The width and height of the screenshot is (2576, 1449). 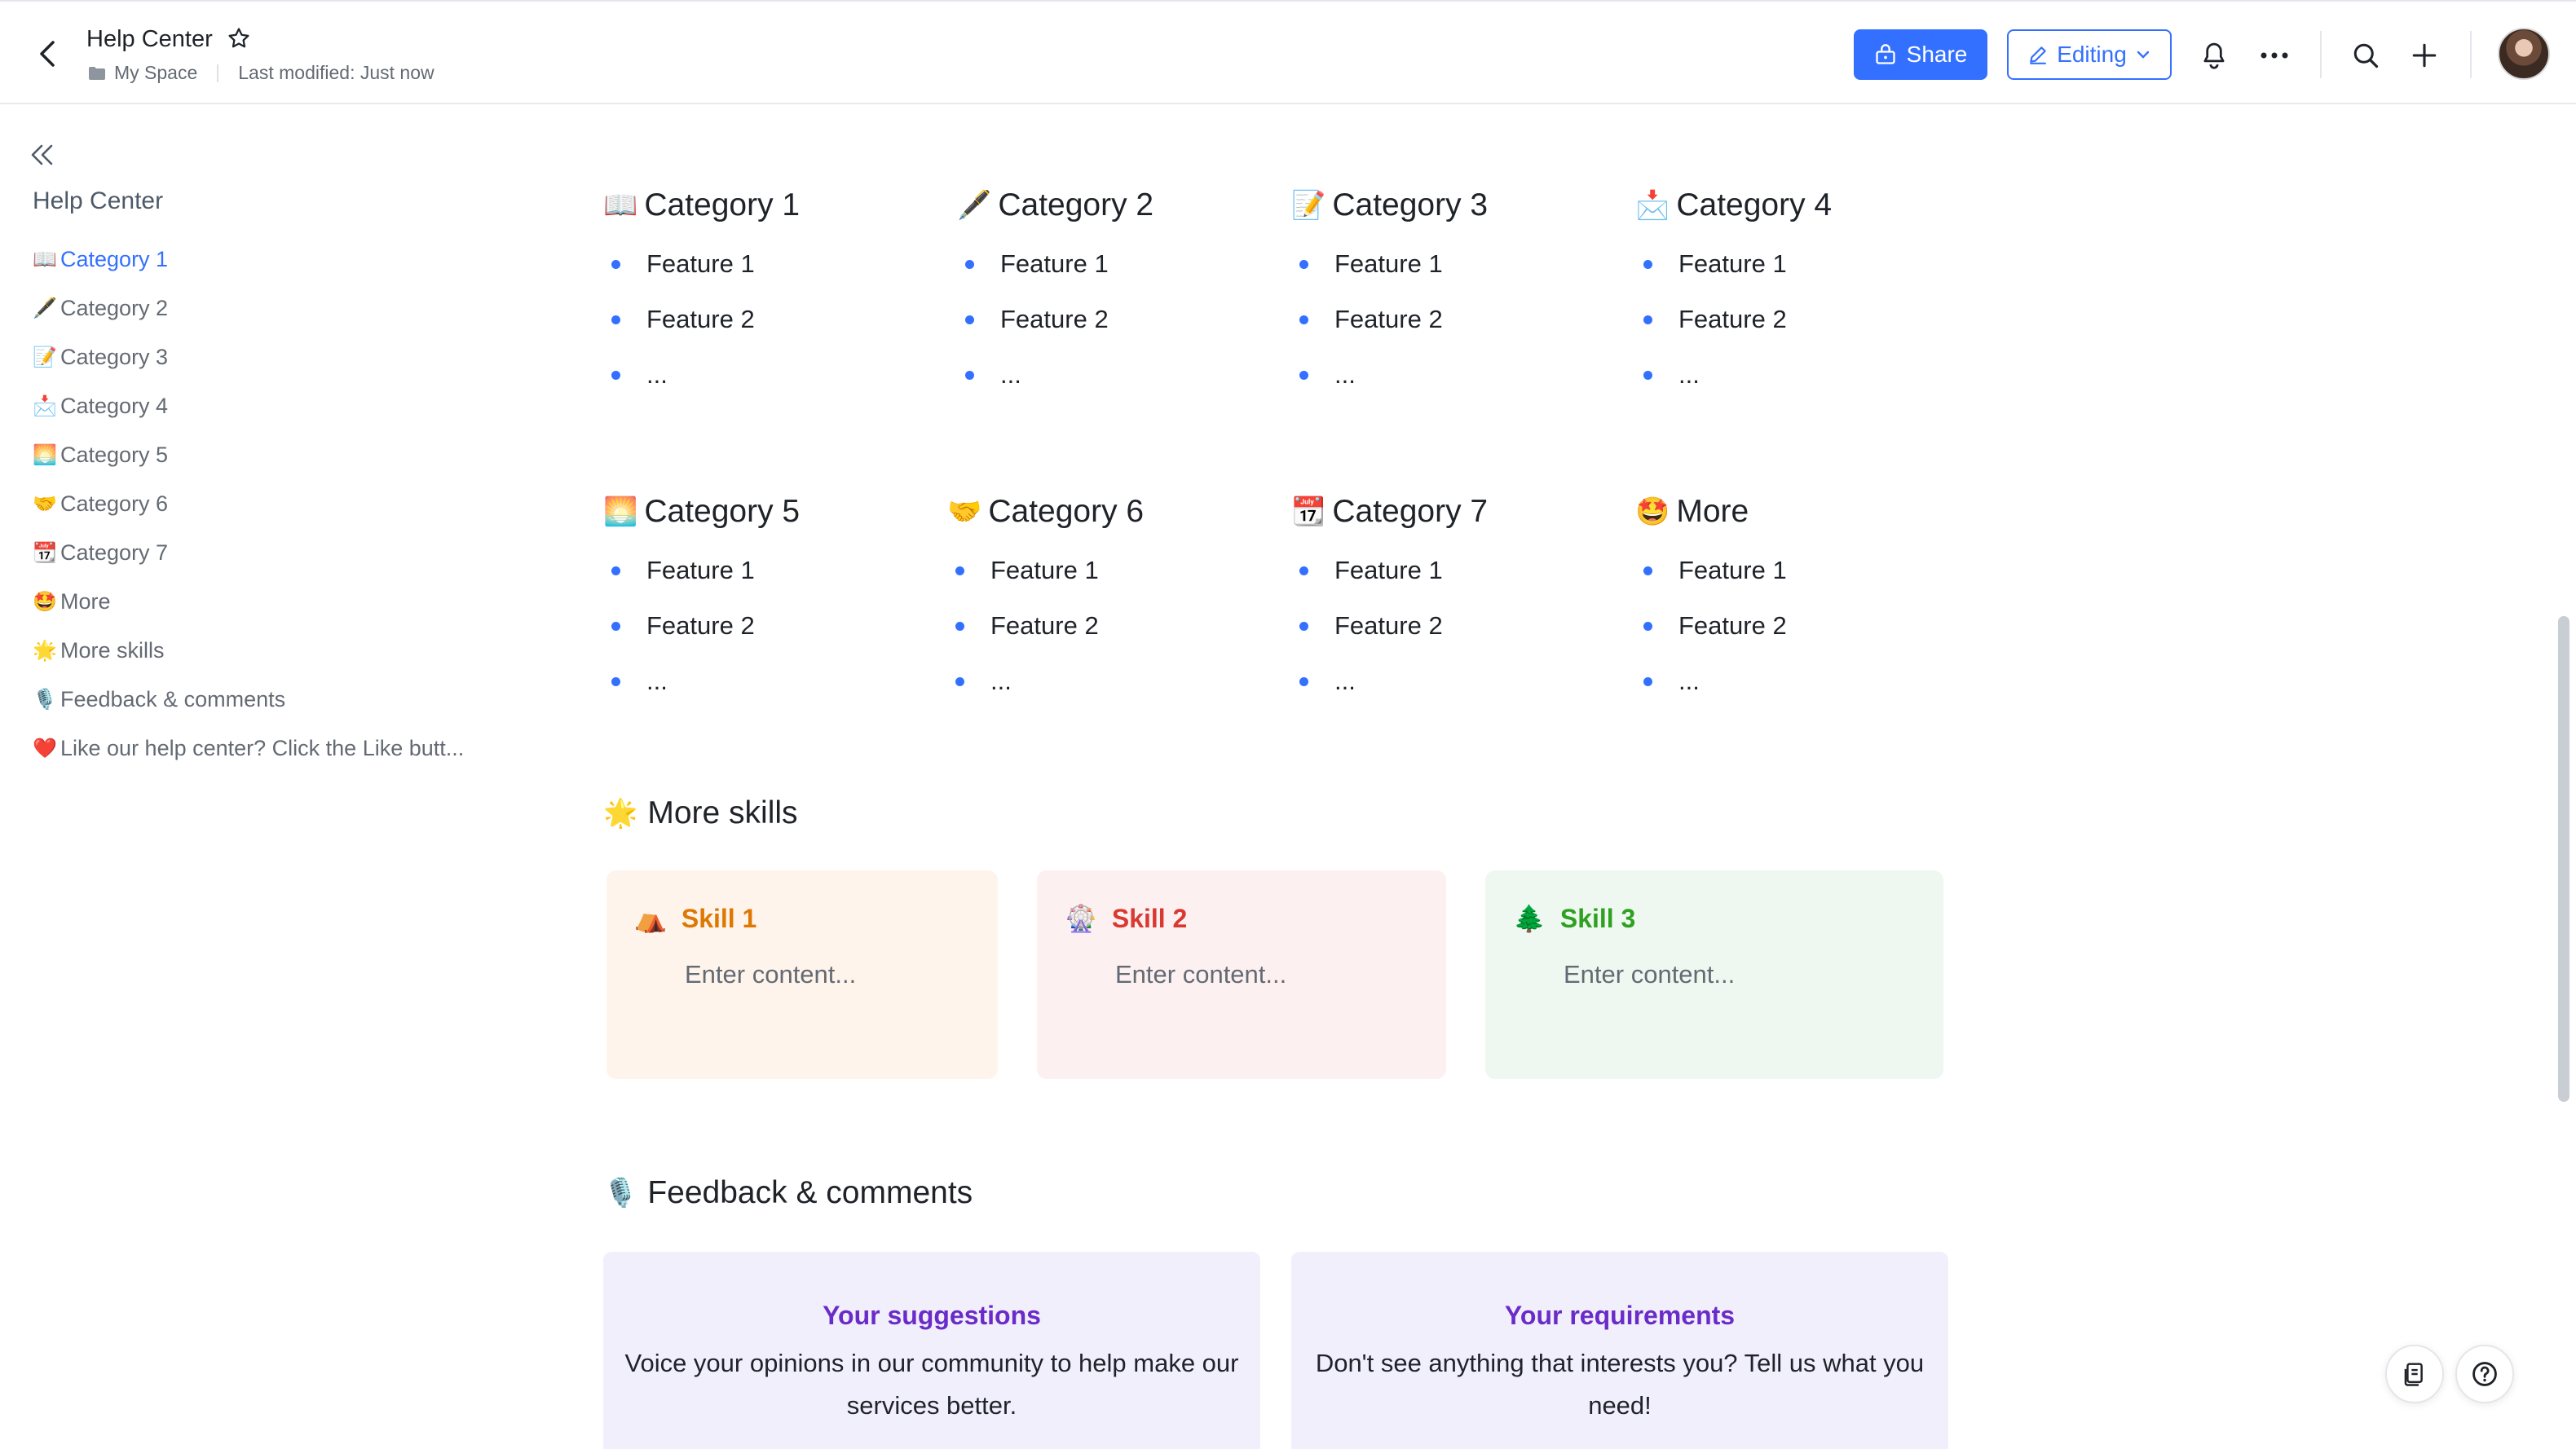 I want to click on category-emoji-icon: 📝, so click(x=1308, y=205).